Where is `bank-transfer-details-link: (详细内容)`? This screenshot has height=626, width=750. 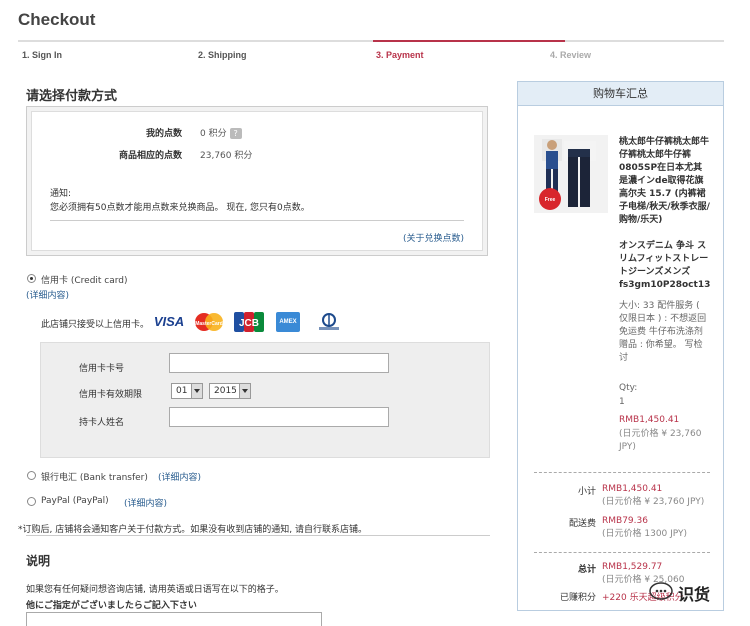 bank-transfer-details-link: (详细内容) is located at coordinates (179, 476).